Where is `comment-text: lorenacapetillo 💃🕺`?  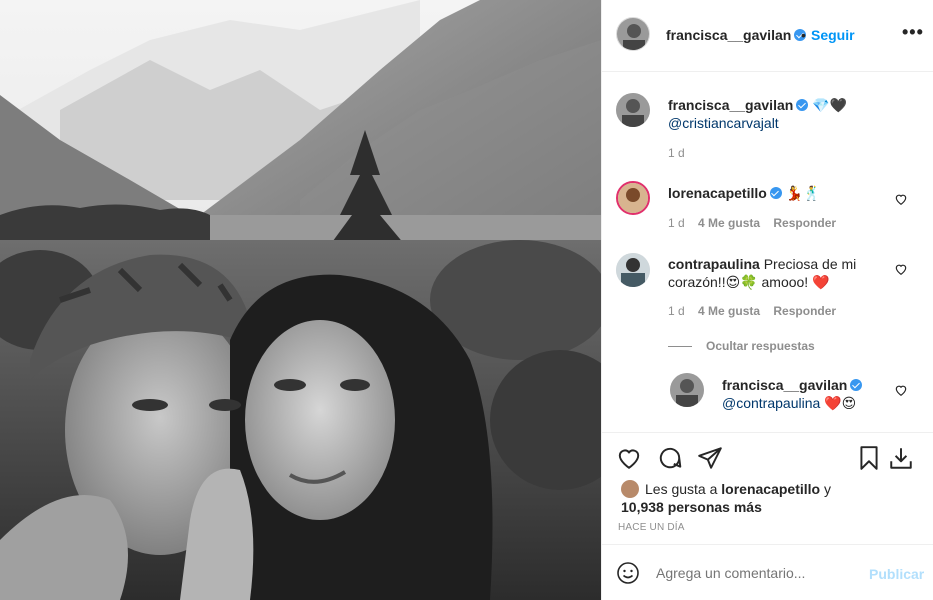
comment-text: lorenacapetillo 💃🕺 is located at coordinates (778, 193).